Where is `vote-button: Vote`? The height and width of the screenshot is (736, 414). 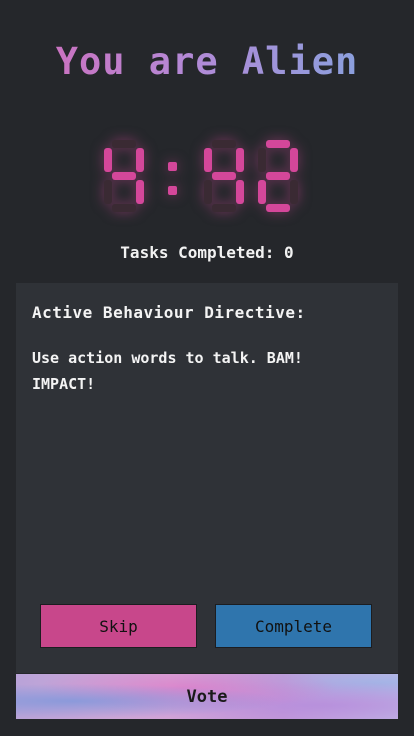 vote-button: Vote is located at coordinates (207, 696).